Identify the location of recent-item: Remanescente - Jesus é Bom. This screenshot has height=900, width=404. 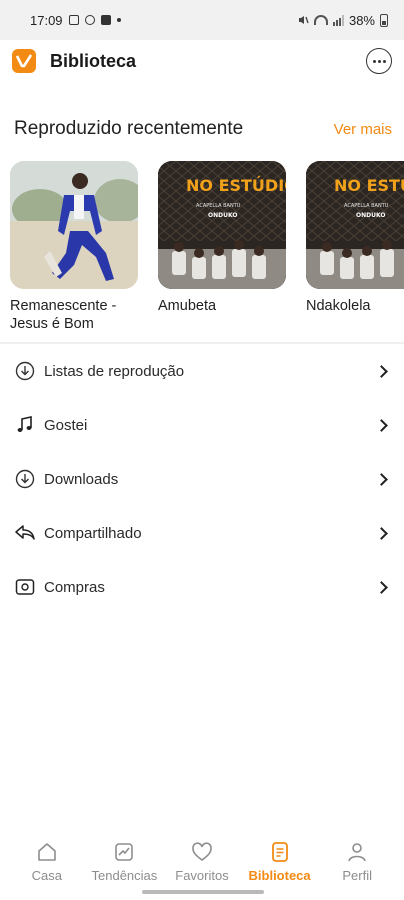
(74, 247).